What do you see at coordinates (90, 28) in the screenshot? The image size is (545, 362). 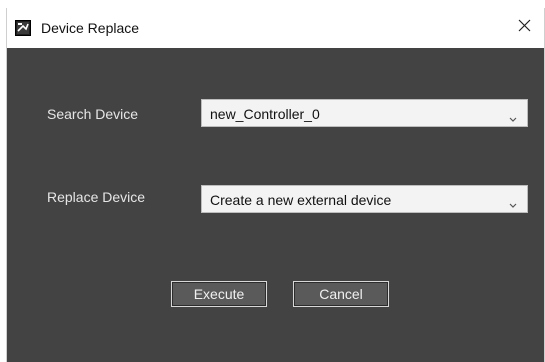 I see `dialog-title: Device Replace` at bounding box center [90, 28].